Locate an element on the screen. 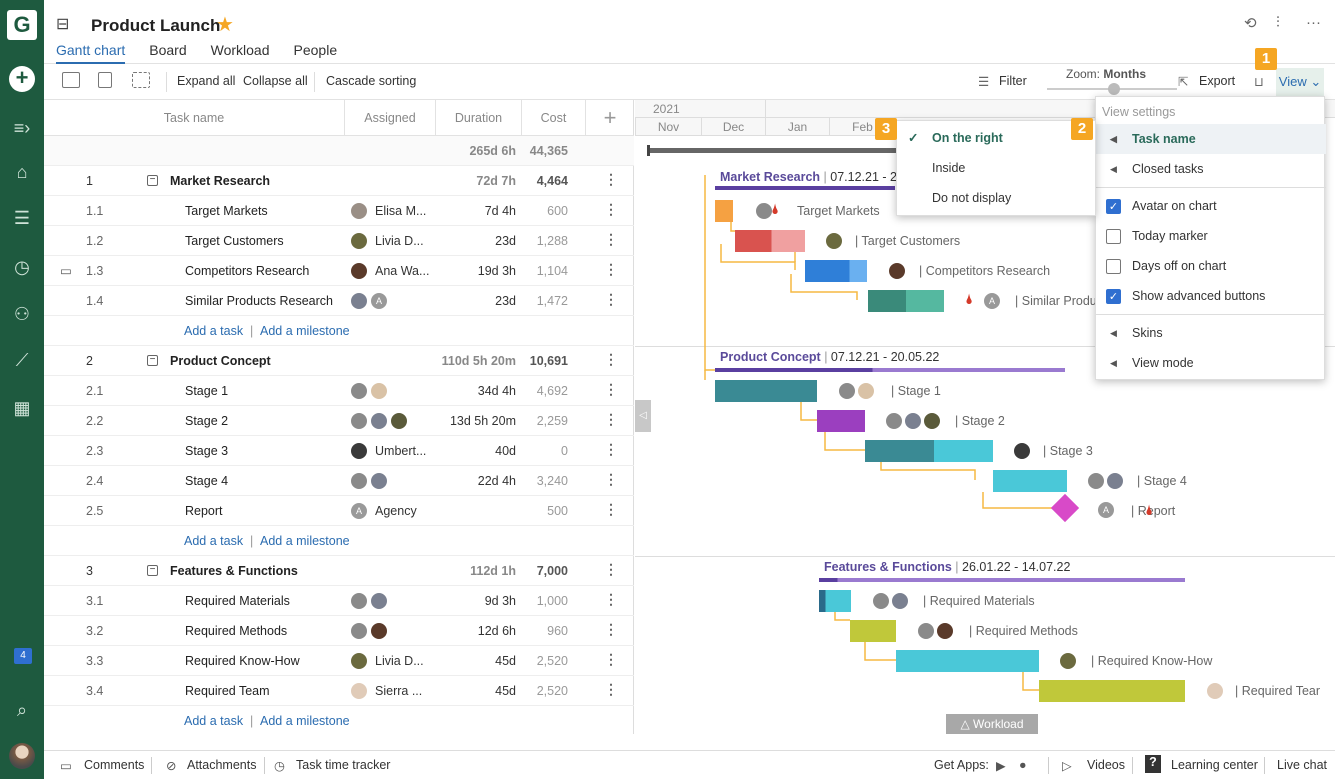  task-name: Stage 2 is located at coordinates (206, 421).